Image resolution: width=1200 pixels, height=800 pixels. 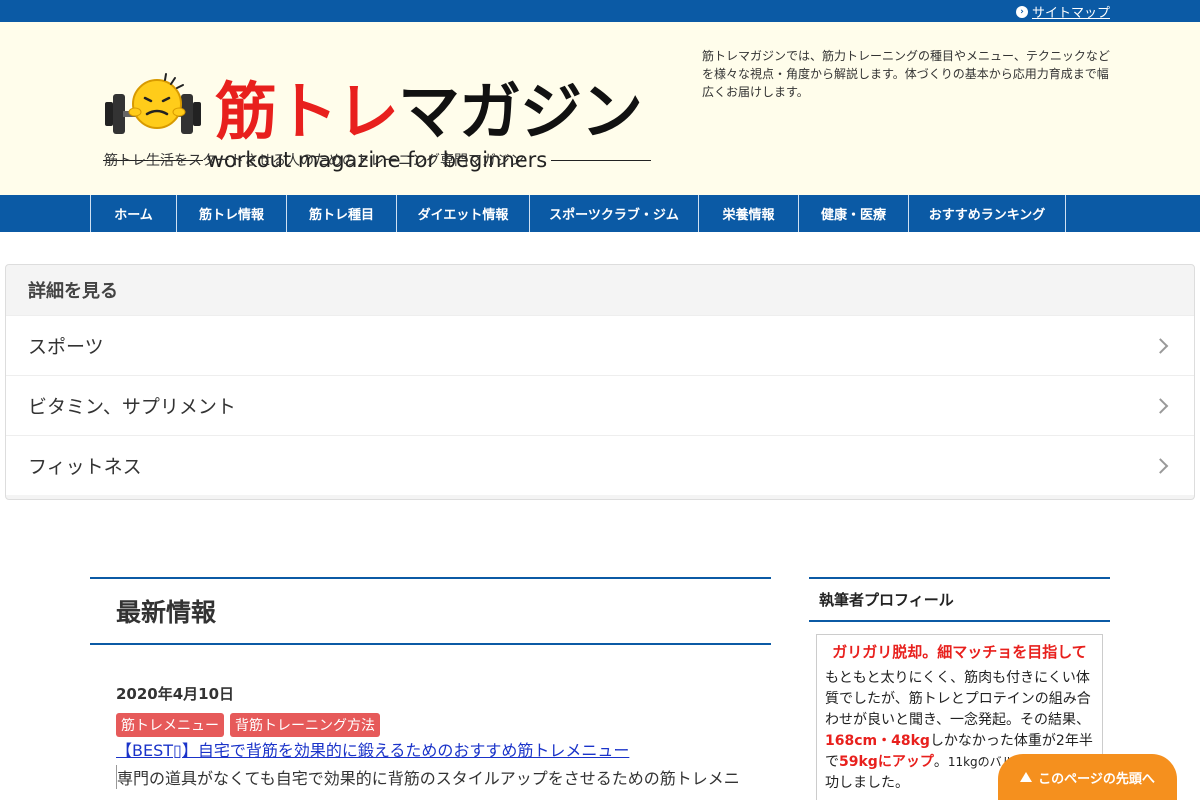 What do you see at coordinates (749, 213) in the screenshot?
I see `nav-item-nutrition: 栄養情報` at bounding box center [749, 213].